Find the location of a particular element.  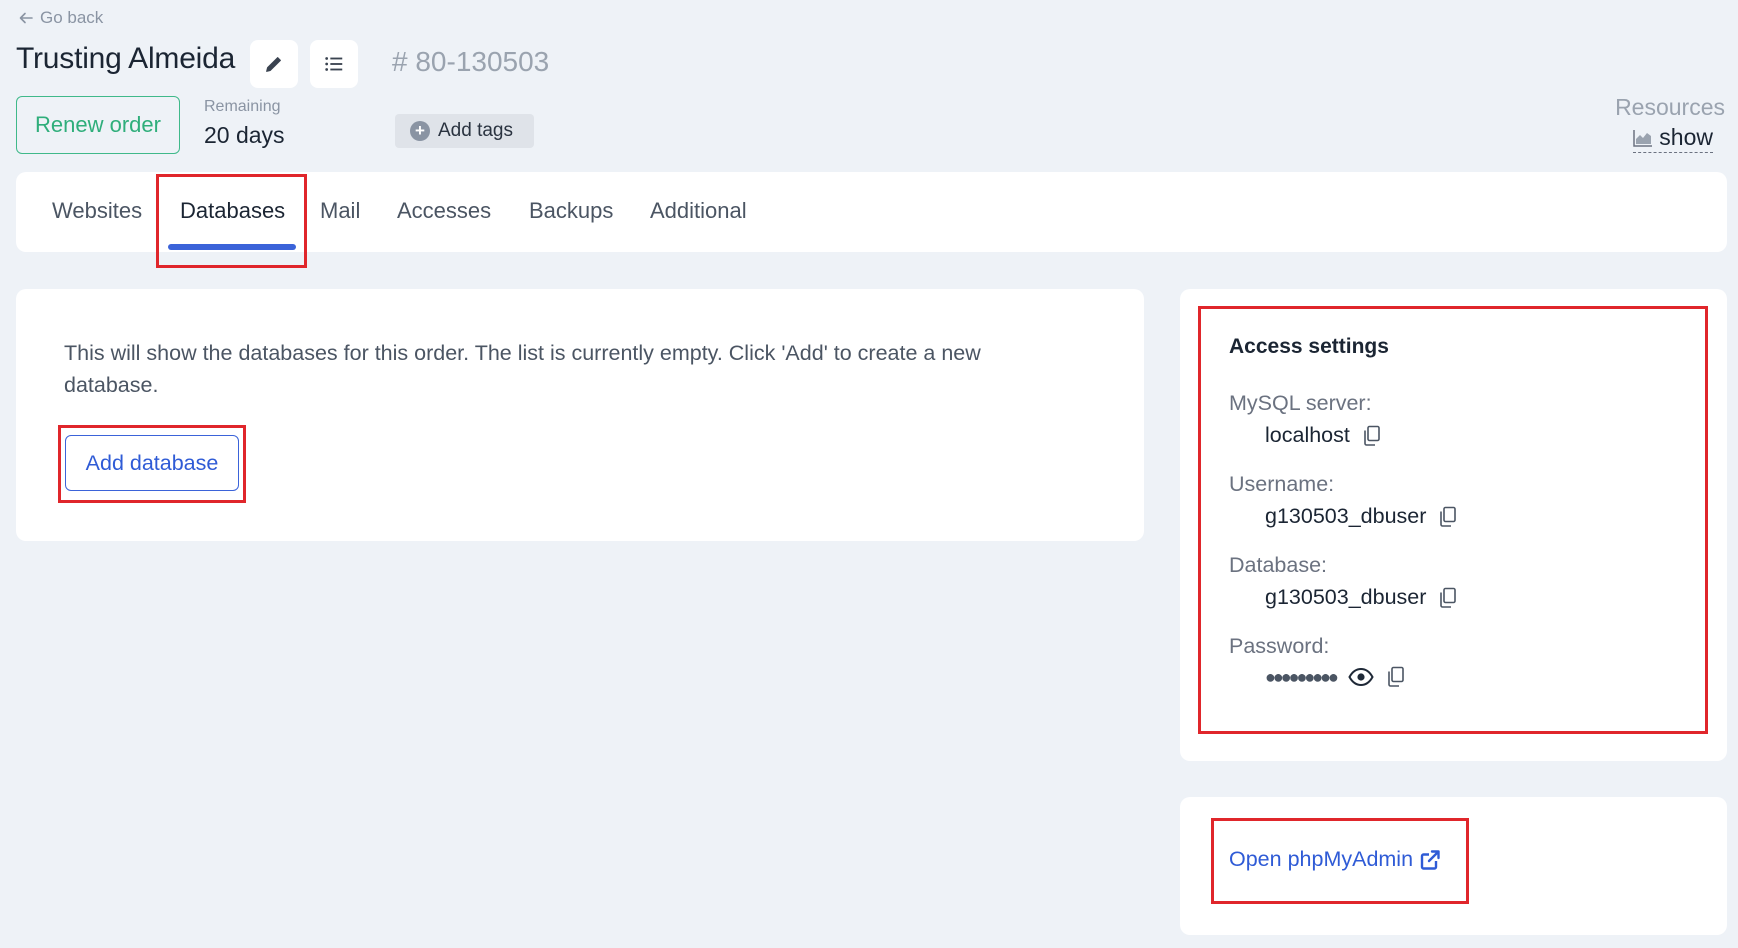

resources-show-link: show is located at coordinates (1673, 138).